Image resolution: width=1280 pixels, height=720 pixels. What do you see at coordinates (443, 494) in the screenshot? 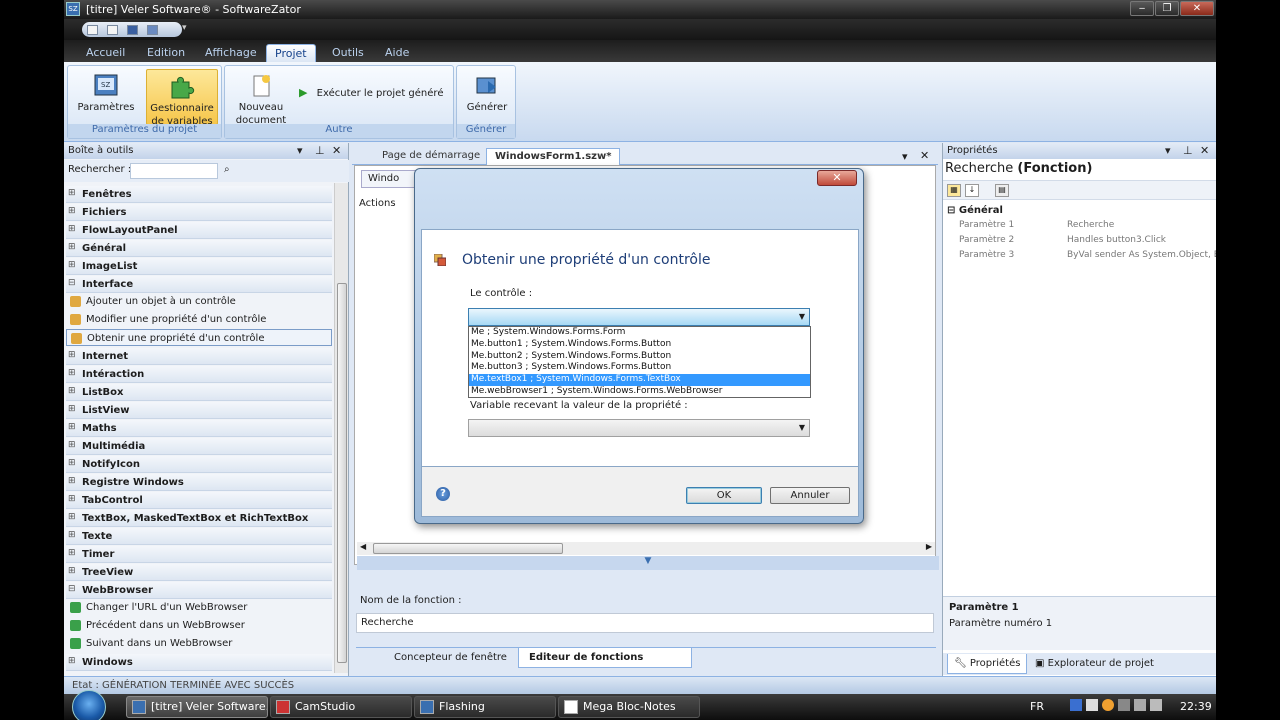
I see `help-icon: ?` at bounding box center [443, 494].